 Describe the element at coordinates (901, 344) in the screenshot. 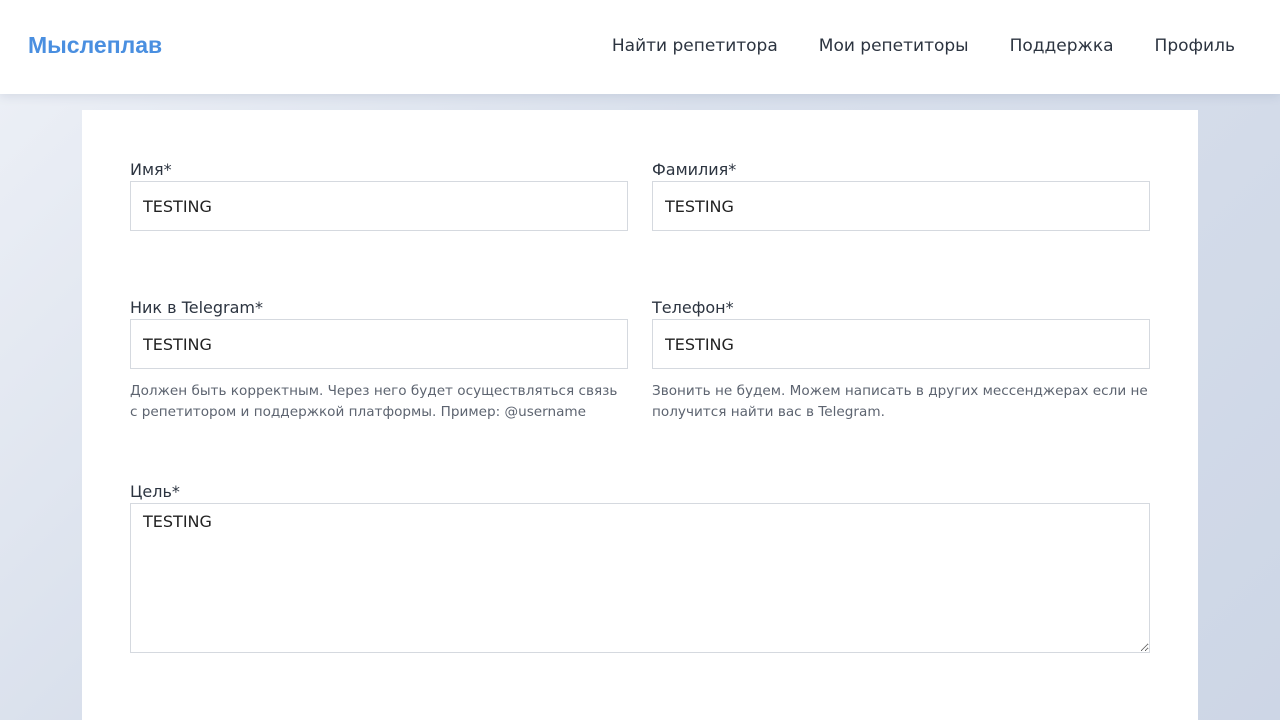

I see `phone-input` at that location.